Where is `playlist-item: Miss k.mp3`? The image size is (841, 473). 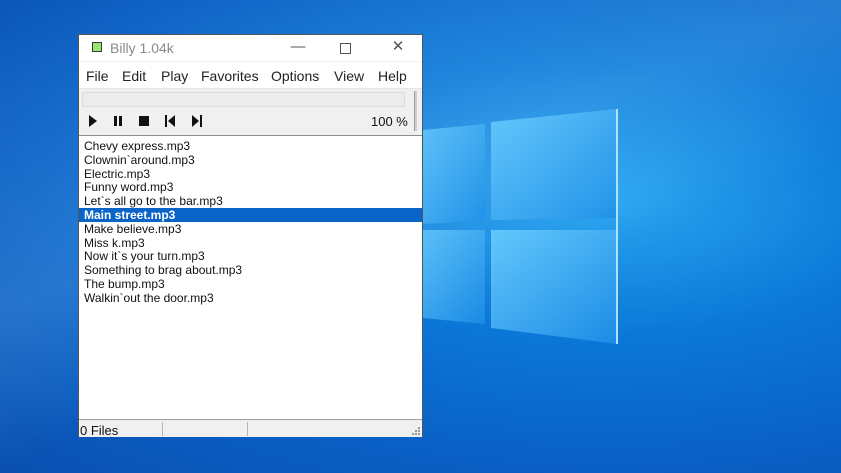
playlist-item: Miss k.mp3 is located at coordinates (250, 243).